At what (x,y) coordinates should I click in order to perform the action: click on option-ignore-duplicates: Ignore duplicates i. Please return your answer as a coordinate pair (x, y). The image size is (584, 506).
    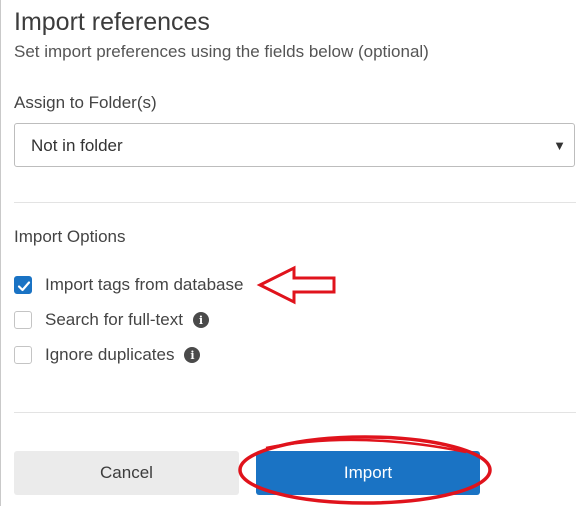
    Looking at the image, I should click on (107, 355).